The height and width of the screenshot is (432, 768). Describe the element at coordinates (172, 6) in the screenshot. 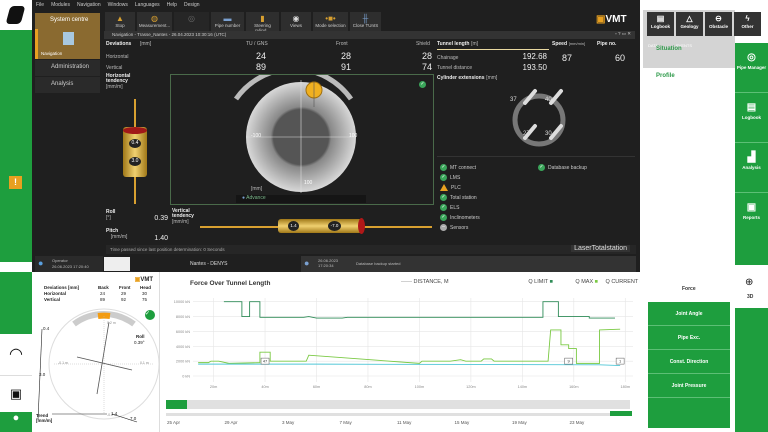

I see `menu-help: Help` at that location.